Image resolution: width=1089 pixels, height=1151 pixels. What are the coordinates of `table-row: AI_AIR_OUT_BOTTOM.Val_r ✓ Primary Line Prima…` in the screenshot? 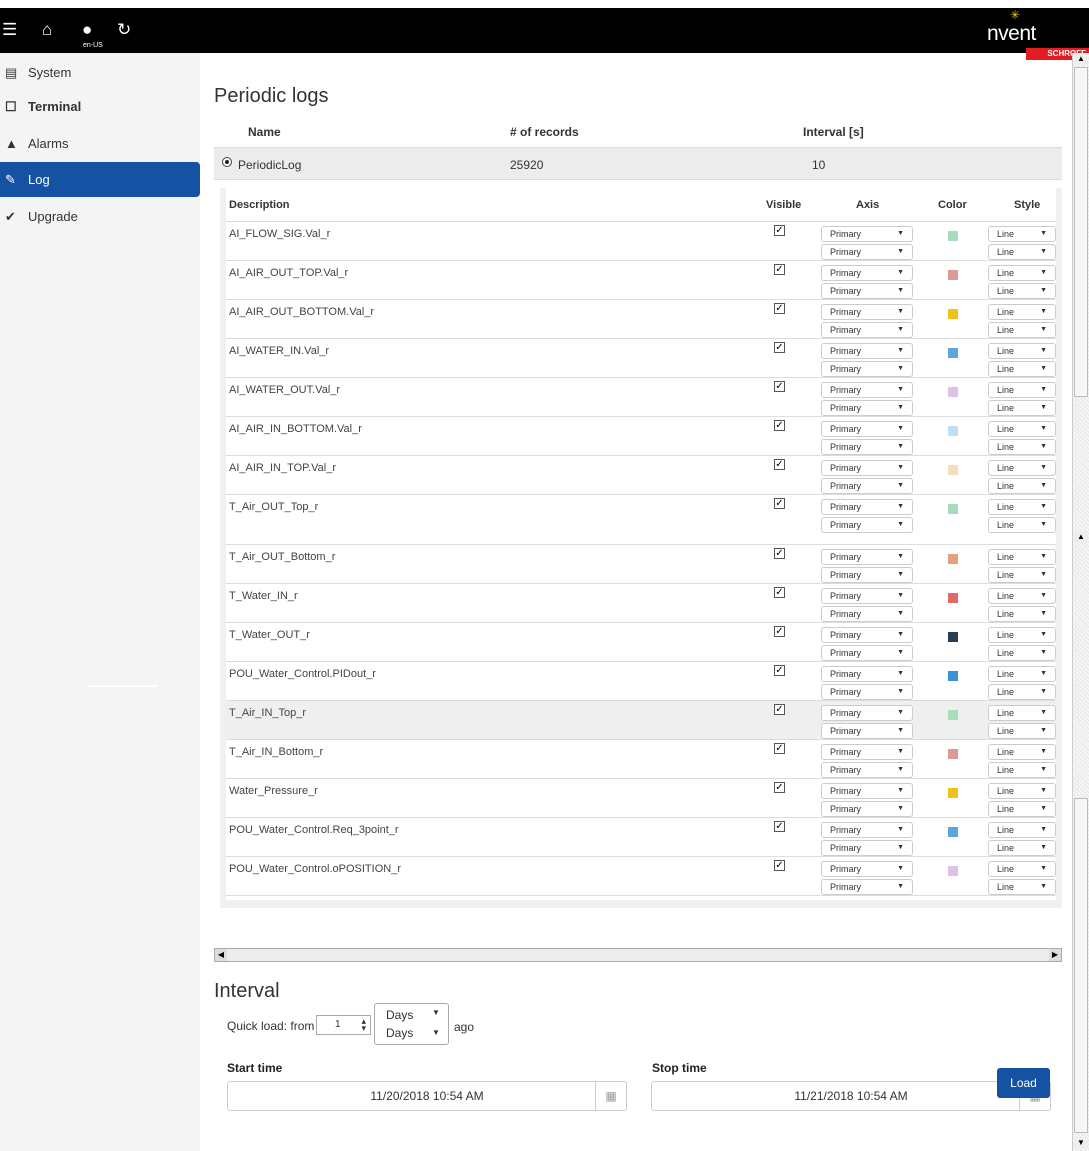 It's located at (641, 319).